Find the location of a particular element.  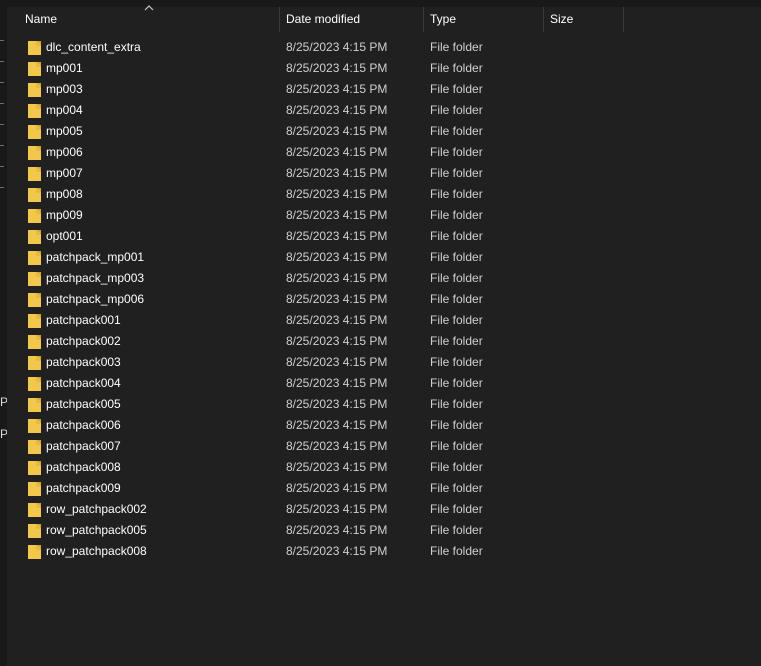

file-row: patchpack004 8/25/2023 4:15 PM File folder is located at coordinates (384, 383).